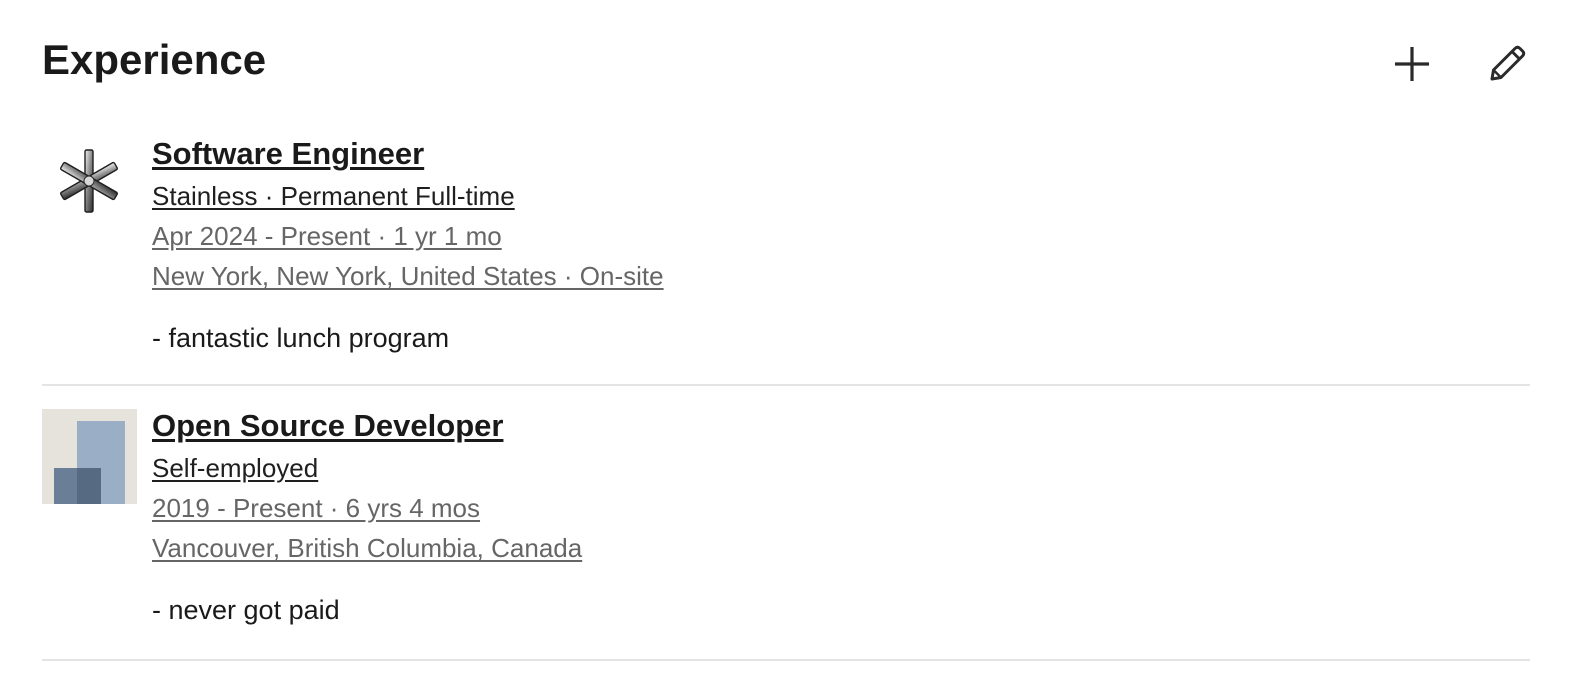  Describe the element at coordinates (408, 236) in the screenshot. I see `date-range-link: Apr 2024 - Present · 1 yr 1 mo` at that location.